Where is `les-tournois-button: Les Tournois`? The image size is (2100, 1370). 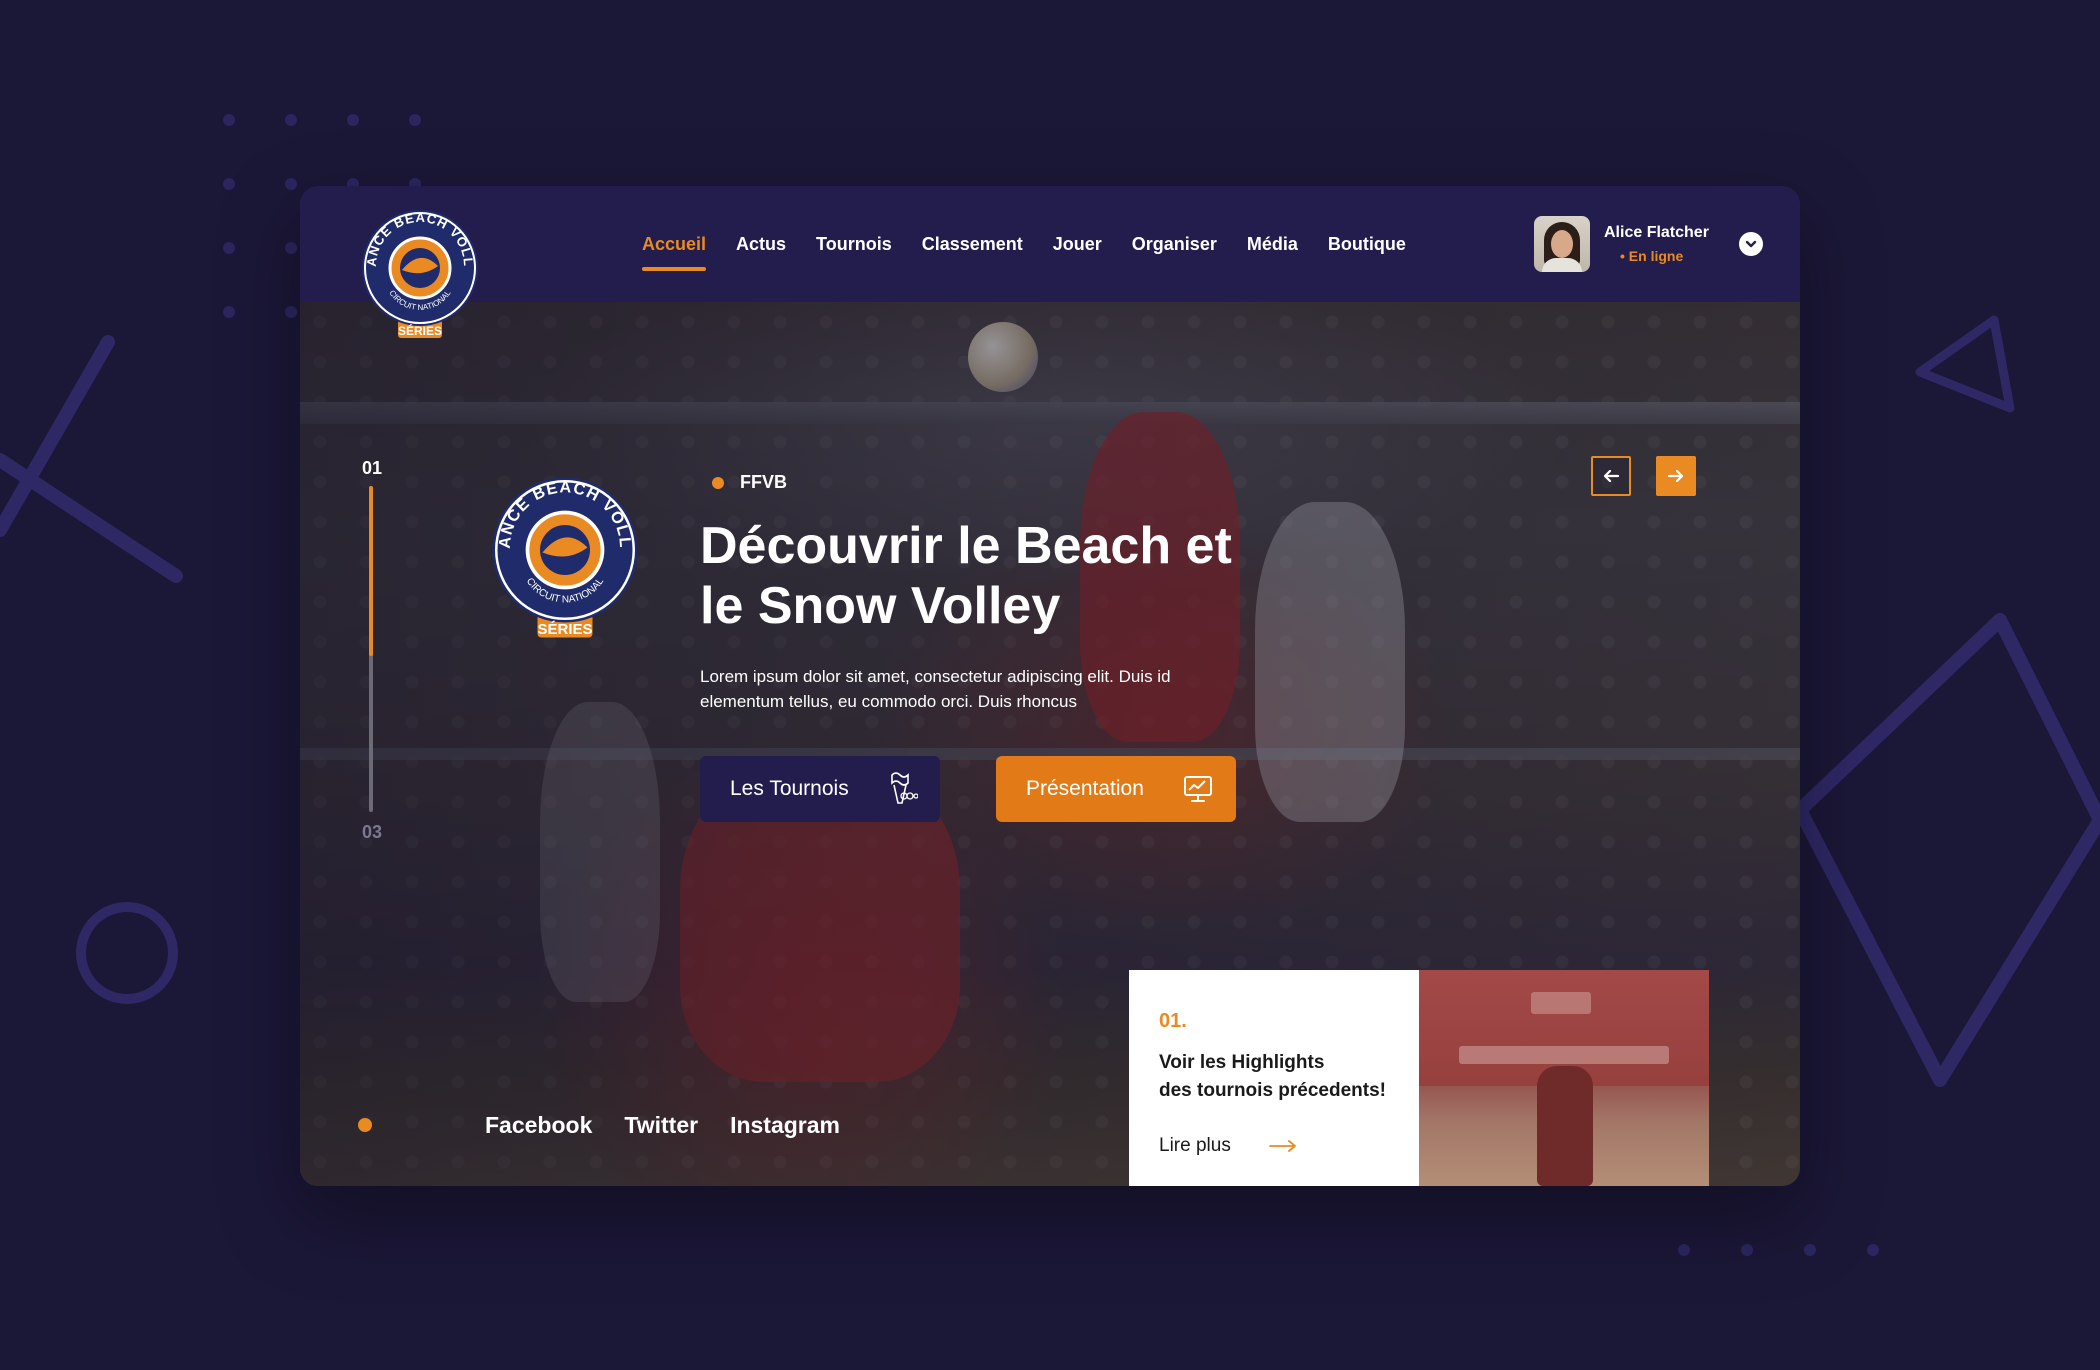
les-tournois-button: Les Tournois is located at coordinates (820, 789).